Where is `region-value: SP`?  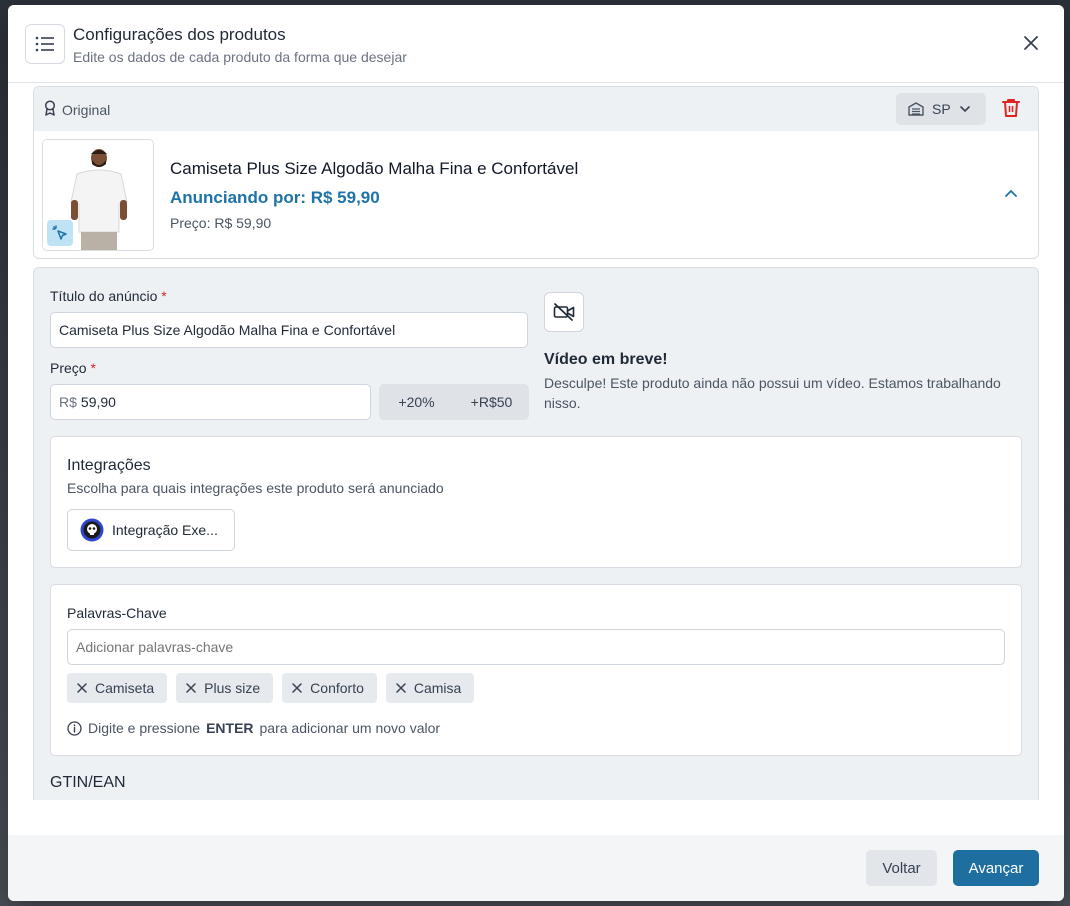
region-value: SP is located at coordinates (941, 109).